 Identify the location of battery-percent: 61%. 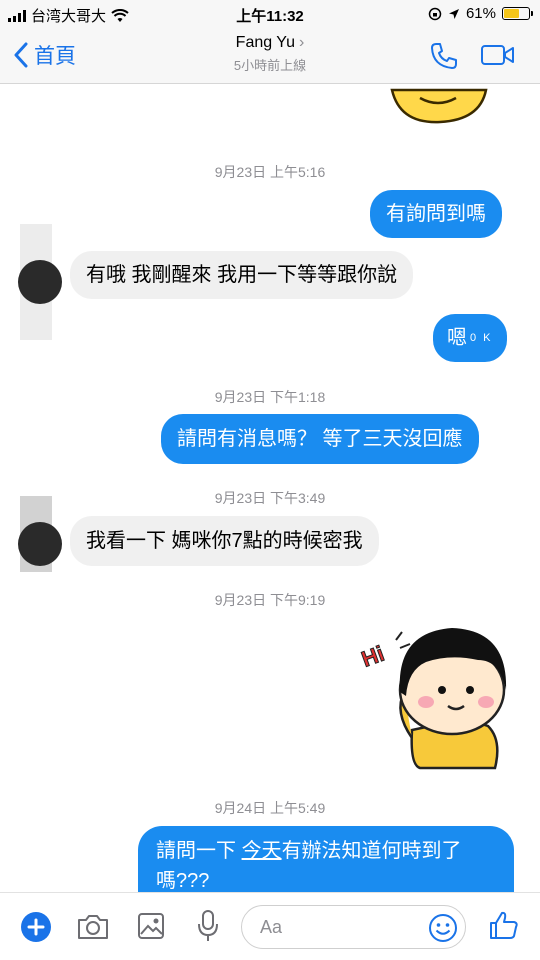
(480, 13).